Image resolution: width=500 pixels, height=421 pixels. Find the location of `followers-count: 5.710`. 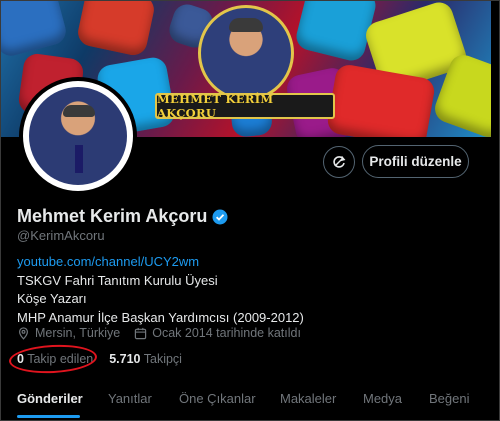

followers-count: 5.710 is located at coordinates (125, 359).